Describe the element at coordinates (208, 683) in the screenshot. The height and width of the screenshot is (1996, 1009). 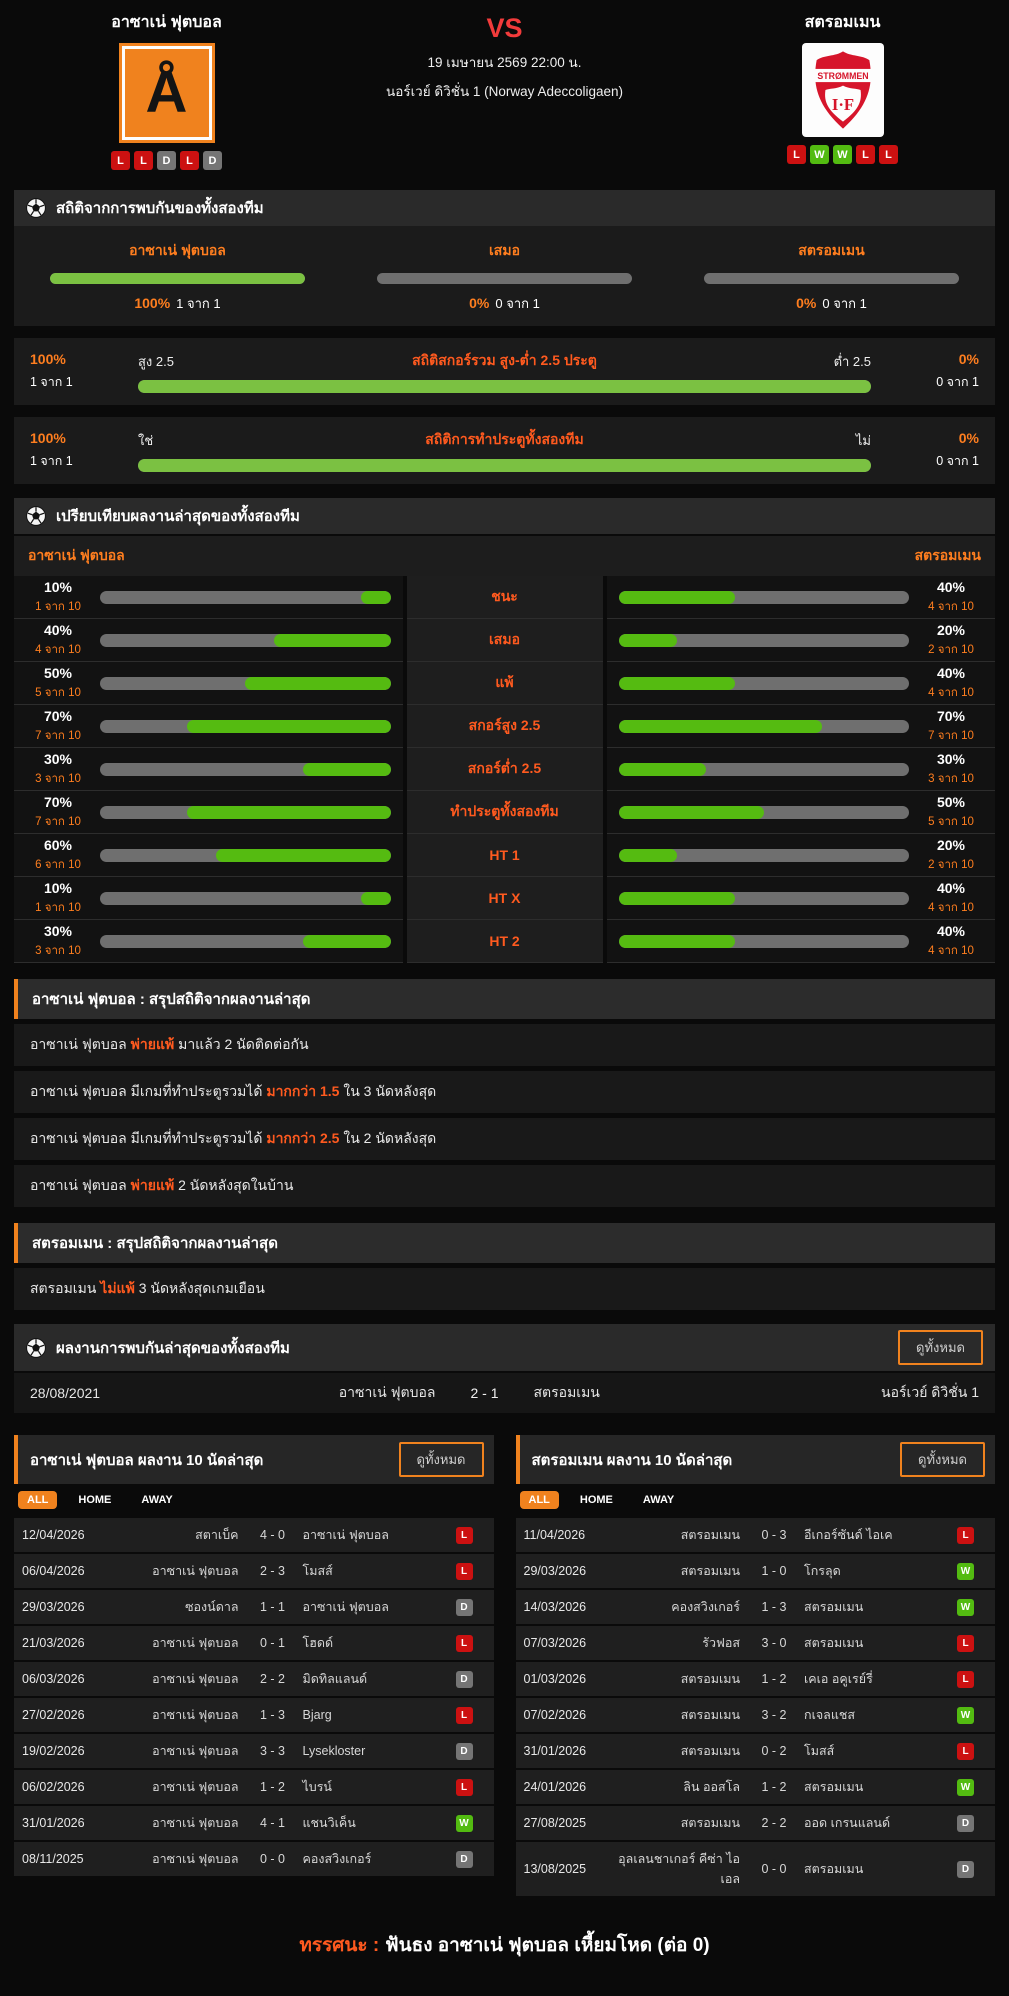
I see `comparison-home-cell: 50% 5 จาก 10` at that location.